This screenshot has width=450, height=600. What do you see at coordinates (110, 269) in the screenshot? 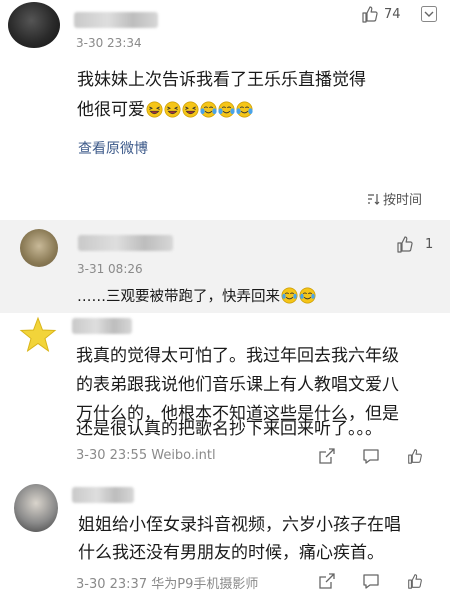
I see `comment-time: 3-31 08:26` at bounding box center [110, 269].